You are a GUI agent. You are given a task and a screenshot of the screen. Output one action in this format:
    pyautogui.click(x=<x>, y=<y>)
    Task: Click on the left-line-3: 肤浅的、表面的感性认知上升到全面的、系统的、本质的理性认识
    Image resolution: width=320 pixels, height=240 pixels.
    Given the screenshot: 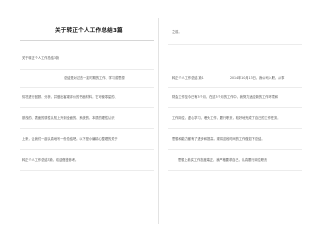 What is the action you would take?
    pyautogui.click(x=68, y=118)
    